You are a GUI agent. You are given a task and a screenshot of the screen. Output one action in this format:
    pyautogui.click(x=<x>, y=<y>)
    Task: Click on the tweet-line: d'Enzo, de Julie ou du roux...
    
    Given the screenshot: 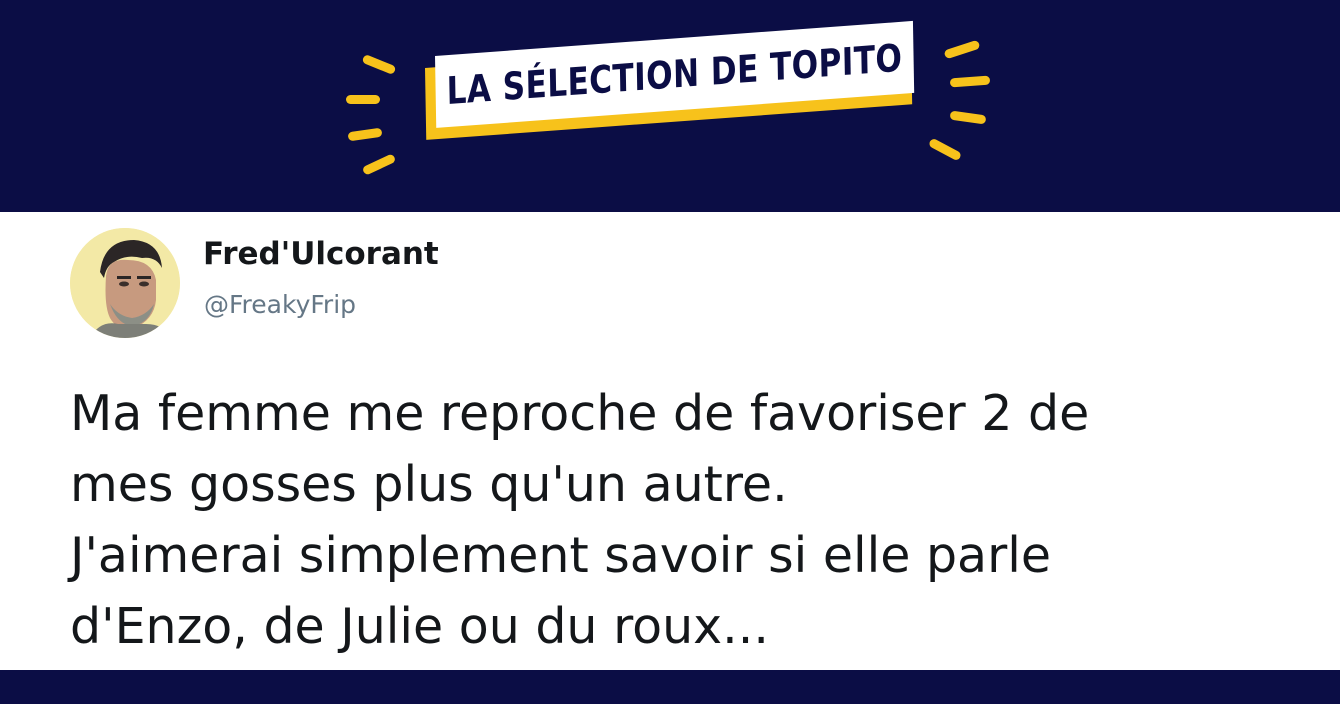 What is the action you would take?
    pyautogui.click(x=419, y=626)
    